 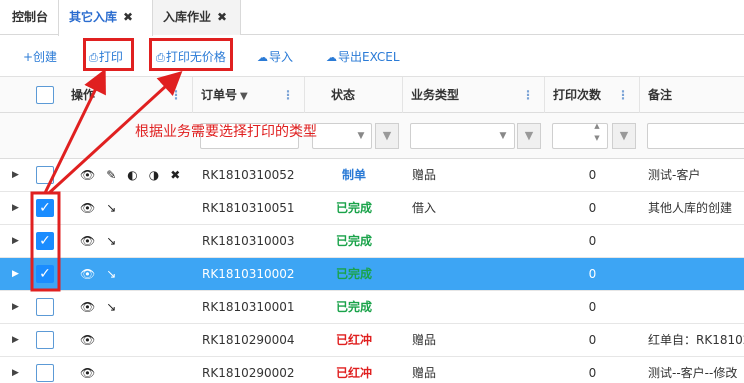 I want to click on order-no-cell: RK1810310051, so click(x=248, y=208).